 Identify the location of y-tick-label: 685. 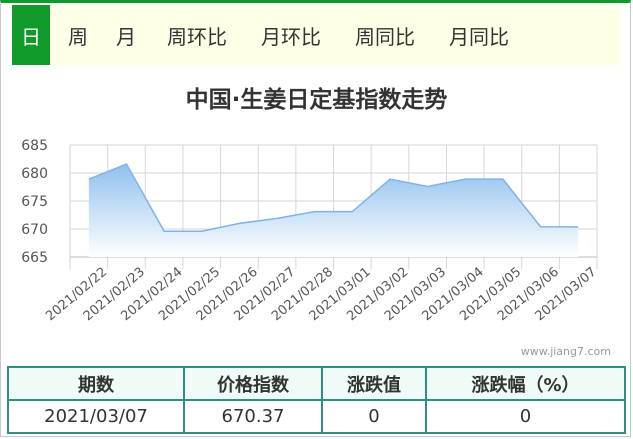
(34, 146).